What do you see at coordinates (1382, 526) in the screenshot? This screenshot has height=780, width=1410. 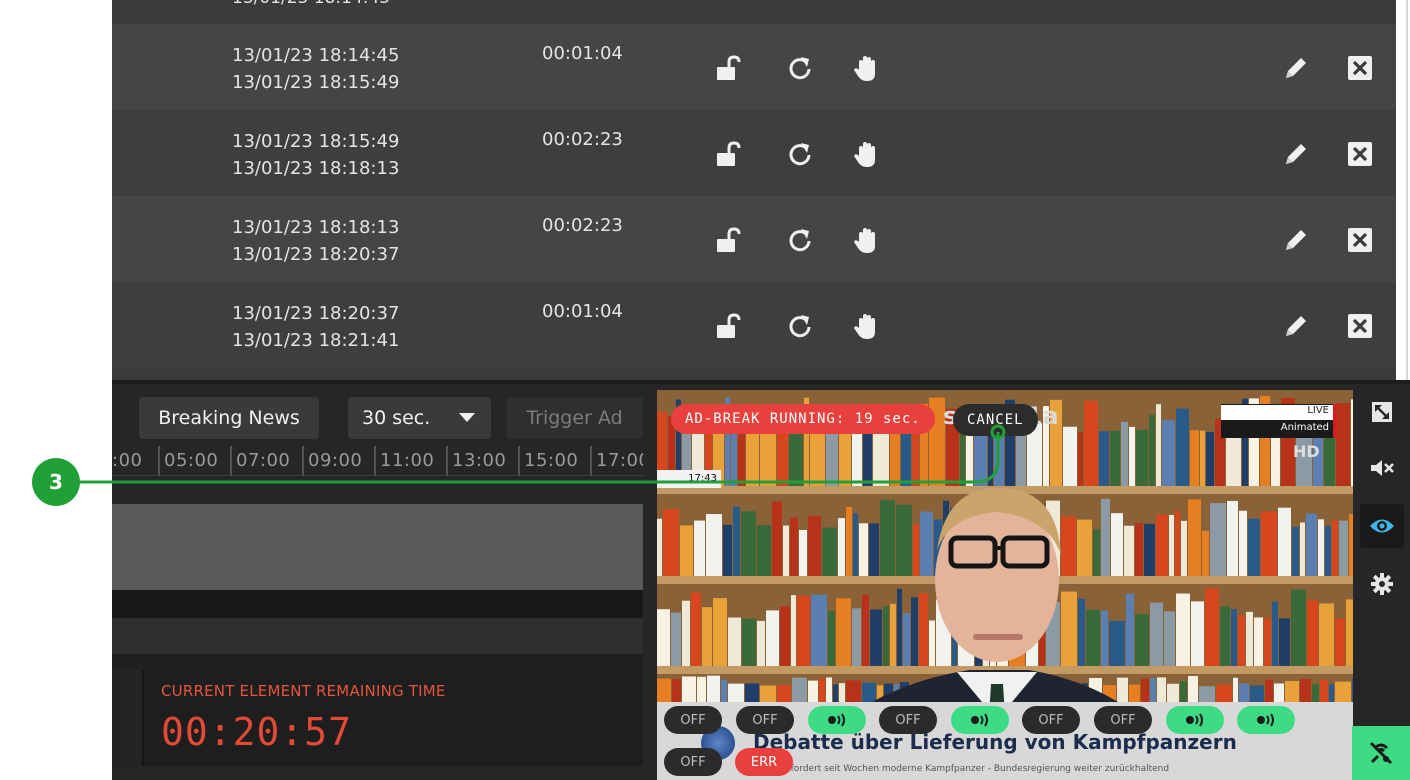 I see `eye-icon` at bounding box center [1382, 526].